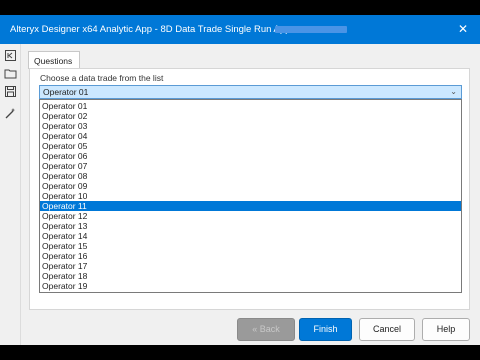  I want to click on chevron-down-icon: ⌄, so click(453, 91).